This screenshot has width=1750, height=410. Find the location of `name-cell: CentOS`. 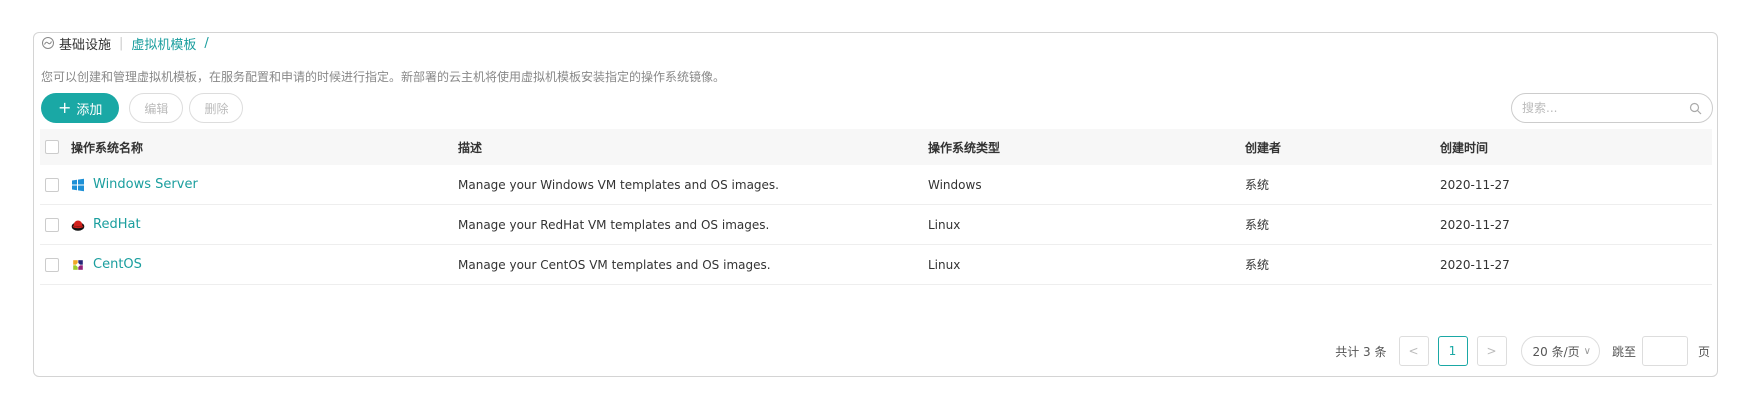

name-cell: CentOS is located at coordinates (264, 264).